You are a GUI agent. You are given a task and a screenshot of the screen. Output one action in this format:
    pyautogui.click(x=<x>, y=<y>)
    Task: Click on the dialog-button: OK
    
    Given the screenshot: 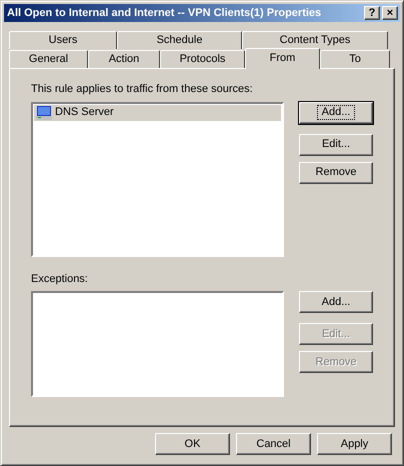 What is the action you would take?
    pyautogui.click(x=192, y=444)
    